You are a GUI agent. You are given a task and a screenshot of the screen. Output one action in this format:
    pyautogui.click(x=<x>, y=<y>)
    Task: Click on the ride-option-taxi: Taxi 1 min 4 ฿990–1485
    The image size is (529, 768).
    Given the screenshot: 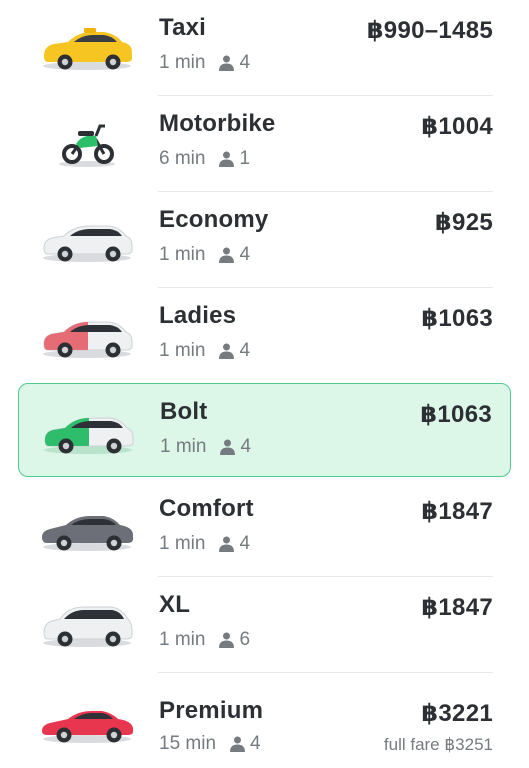 What is the action you would take?
    pyautogui.click(x=264, y=48)
    